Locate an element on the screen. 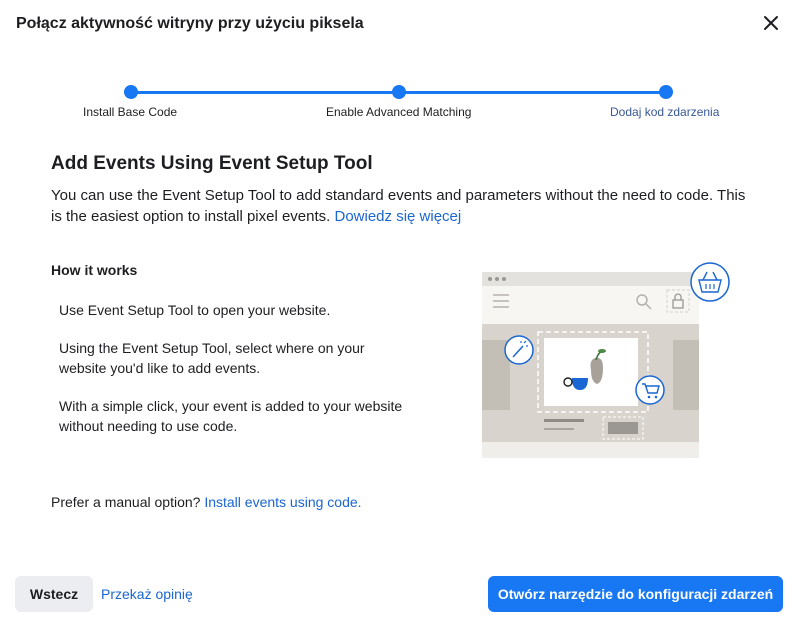 This screenshot has width=799, height=619. magic-wand-icon is located at coordinates (519, 350).